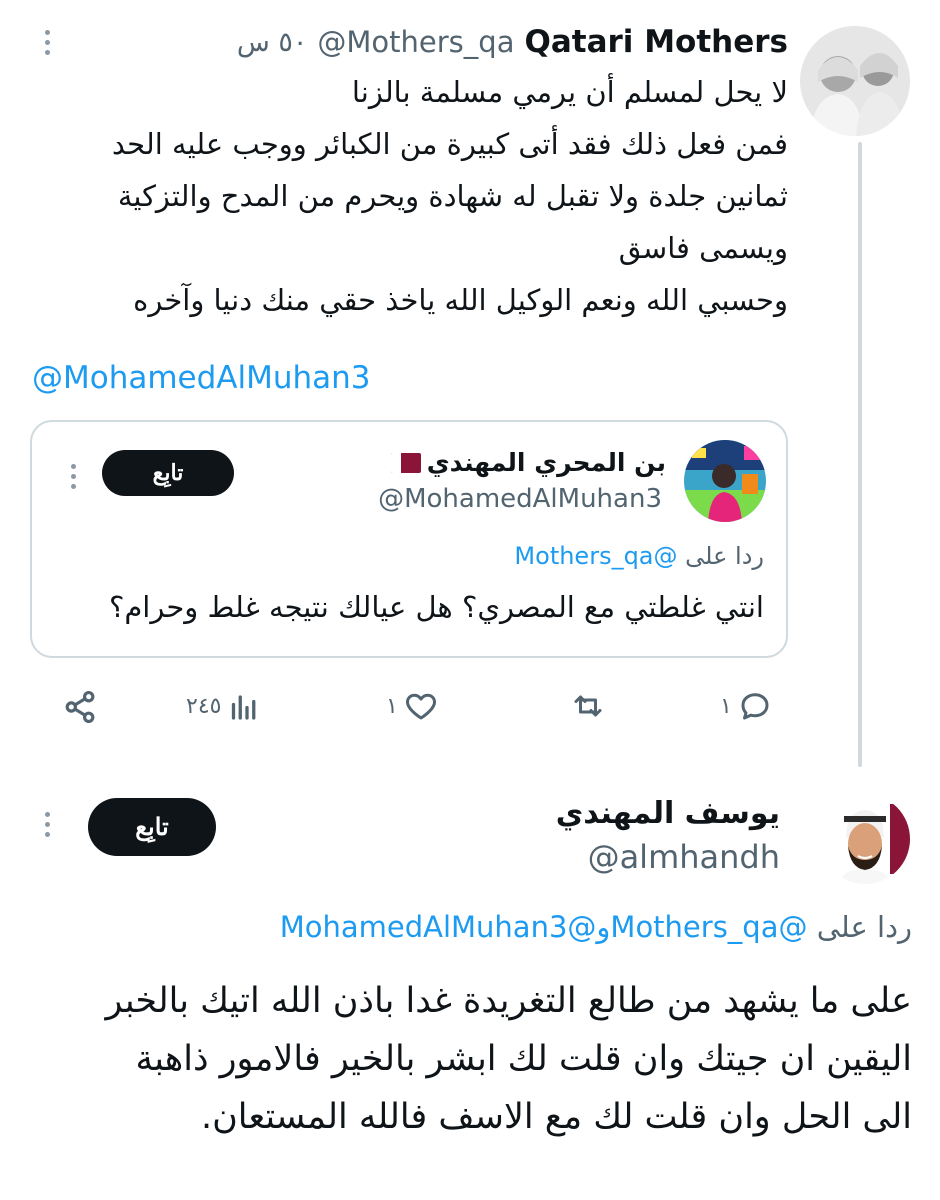  Describe the element at coordinates (546, 462) in the screenshot. I see `quoted-author-name: بن المحري المهندي` at that location.